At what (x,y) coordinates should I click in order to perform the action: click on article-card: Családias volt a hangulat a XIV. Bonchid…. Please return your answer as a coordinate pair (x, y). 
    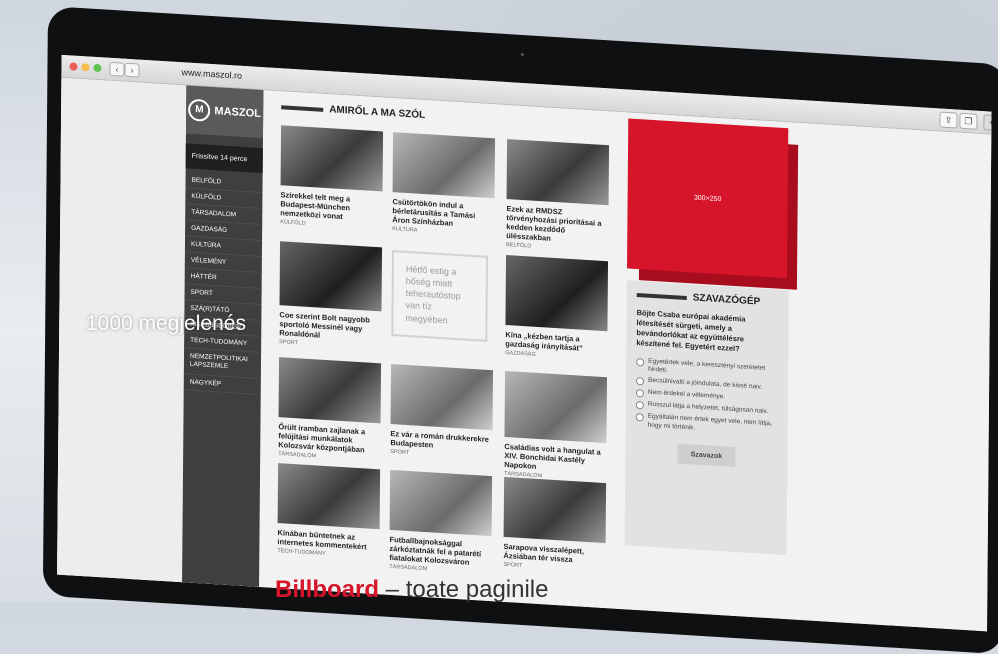
    Looking at the image, I should click on (556, 426).